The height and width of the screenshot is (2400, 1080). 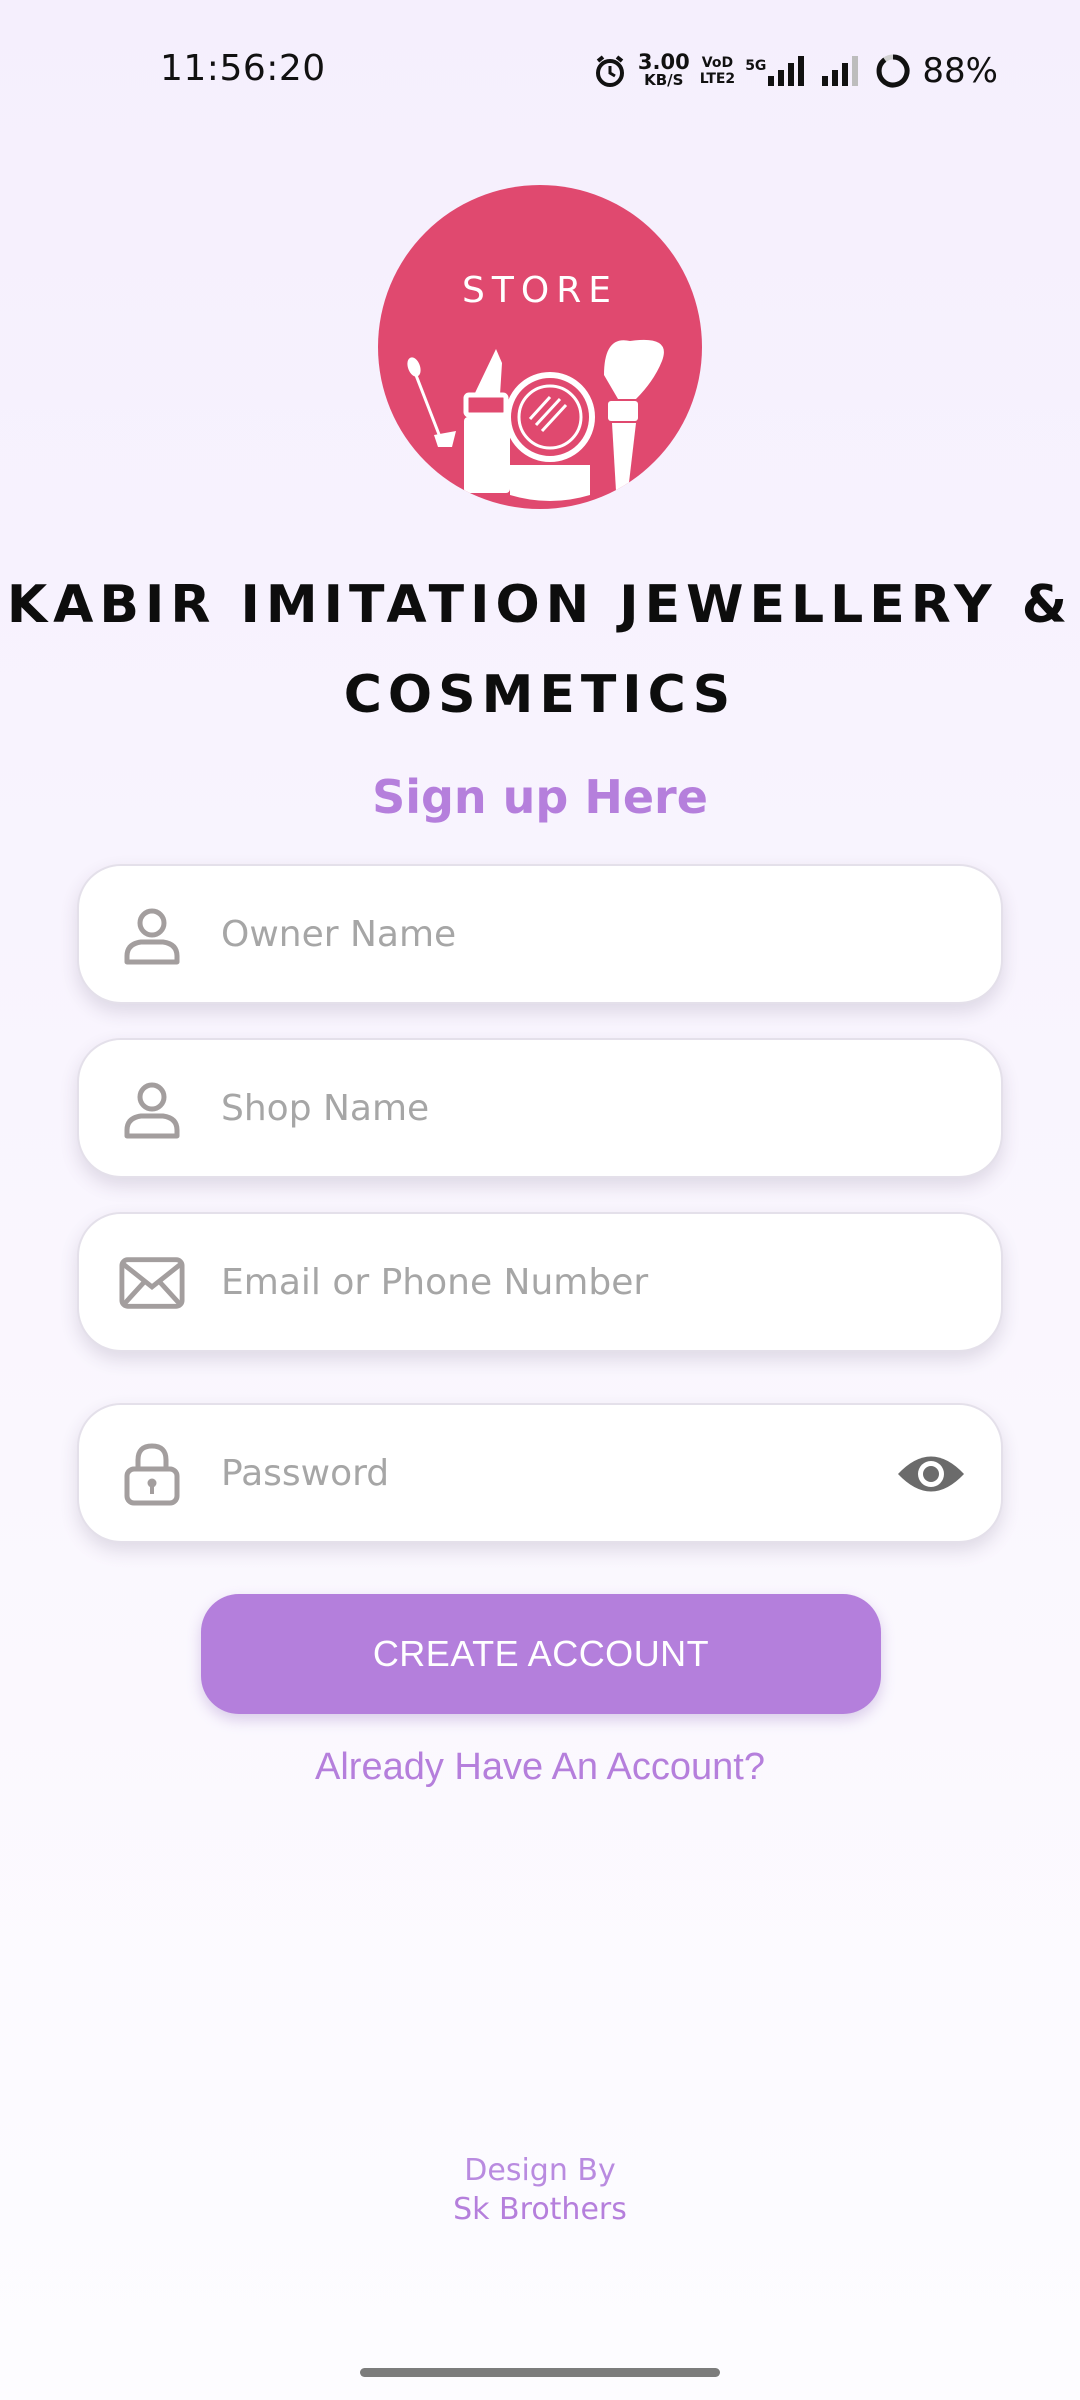 What do you see at coordinates (756, 66) in the screenshot?
I see `network-type: 5G` at bounding box center [756, 66].